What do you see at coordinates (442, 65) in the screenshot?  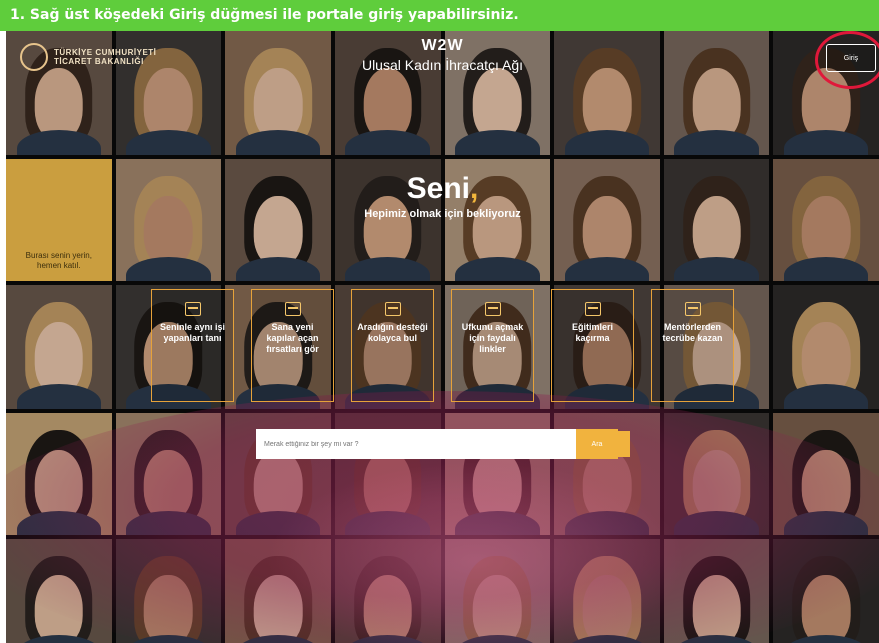 I see `site-subtitle: Ulusal Kadın İhracatçı Ağı` at bounding box center [442, 65].